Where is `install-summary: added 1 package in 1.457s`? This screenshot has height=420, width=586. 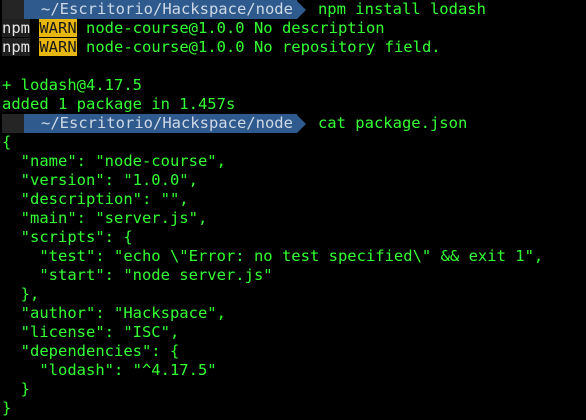
install-summary: added 1 package in 1.457s is located at coordinates (119, 104).